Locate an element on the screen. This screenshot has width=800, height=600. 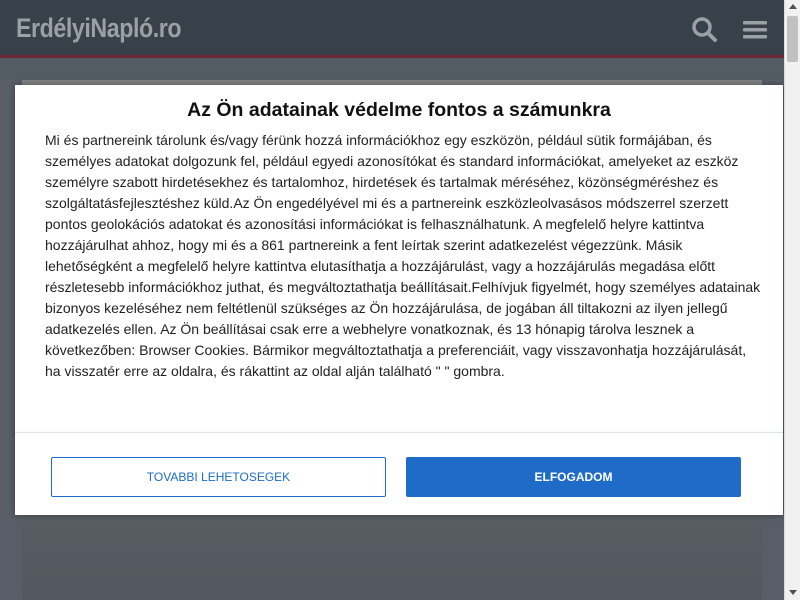
scroll-down-arrow-icon is located at coordinates (793, 592).